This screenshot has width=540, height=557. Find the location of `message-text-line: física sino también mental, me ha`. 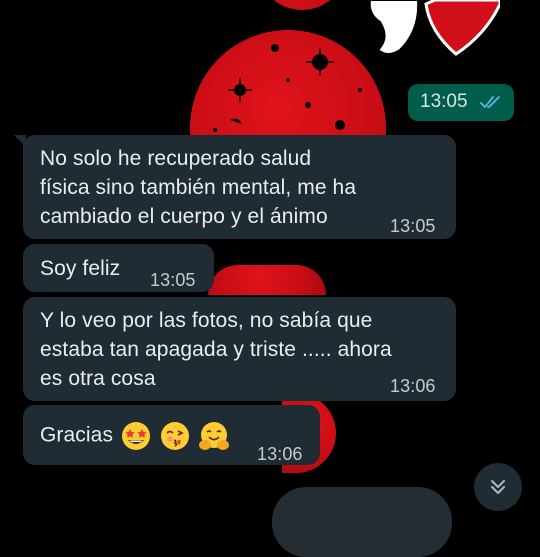

message-text-line: física sino también mental, me ha is located at coordinates (198, 187).